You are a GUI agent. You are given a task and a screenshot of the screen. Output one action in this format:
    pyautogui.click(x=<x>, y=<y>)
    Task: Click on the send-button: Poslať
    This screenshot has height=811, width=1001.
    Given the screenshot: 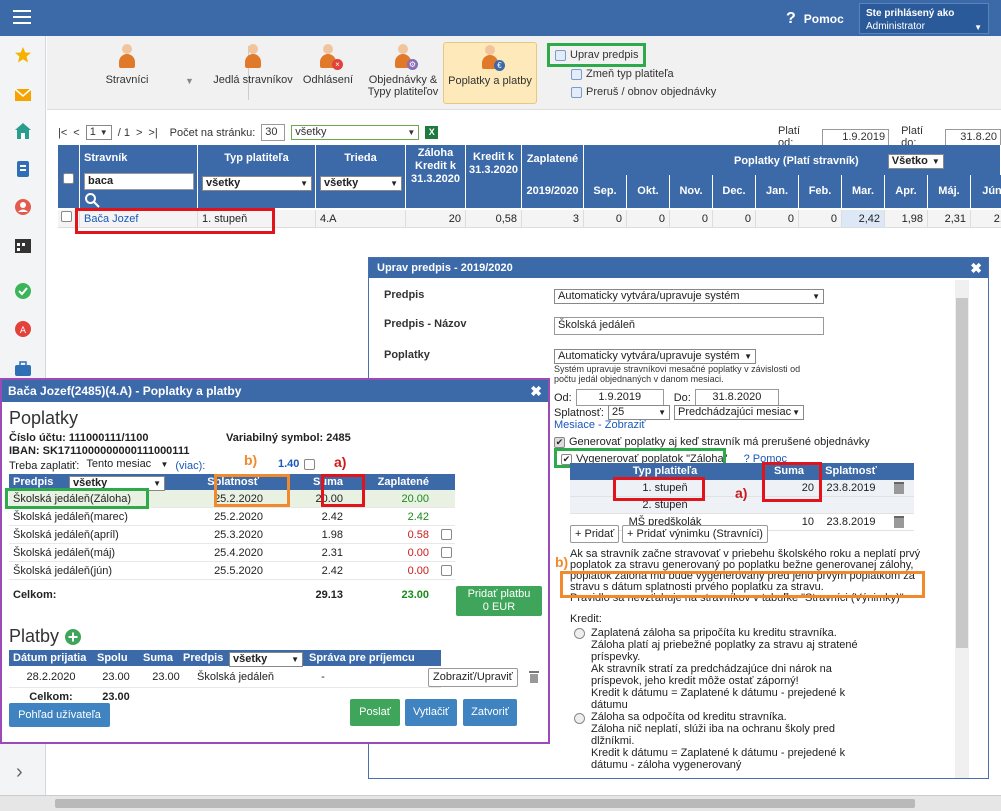 What is the action you would take?
    pyautogui.click(x=375, y=712)
    